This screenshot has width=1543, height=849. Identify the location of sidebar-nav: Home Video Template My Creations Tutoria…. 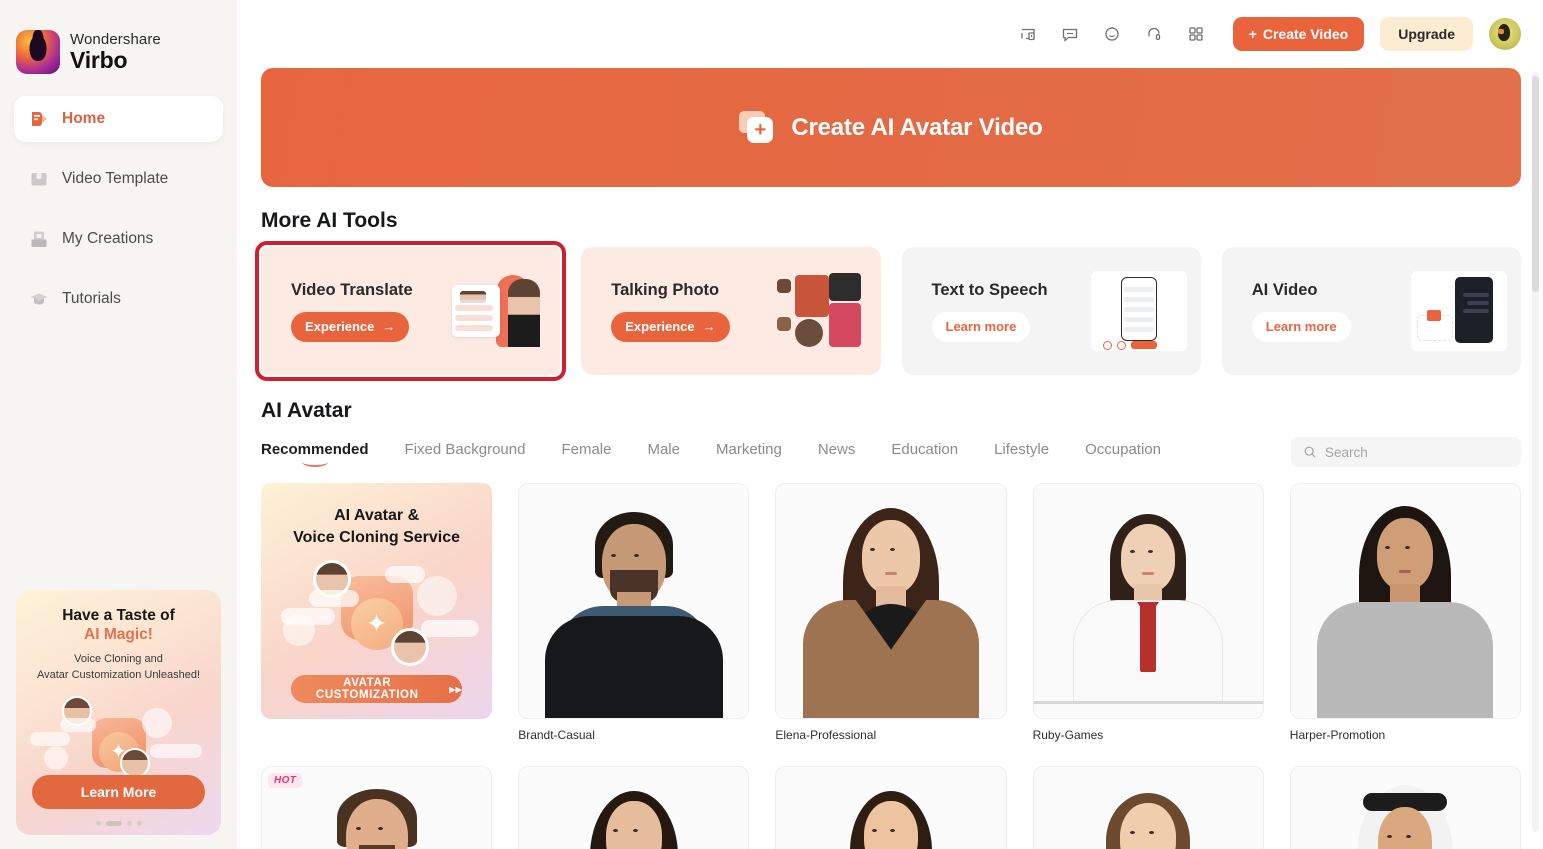
(118, 209).